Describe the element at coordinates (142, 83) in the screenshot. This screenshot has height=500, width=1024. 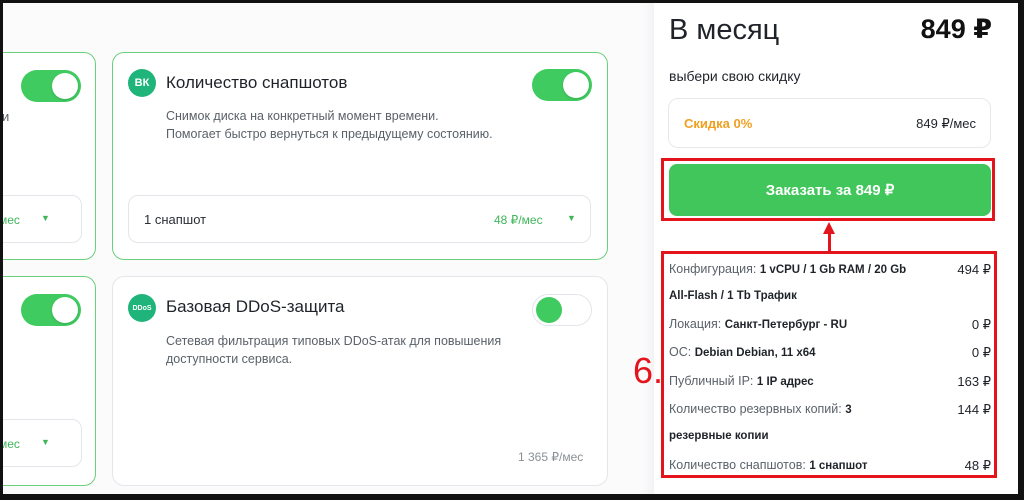
I see `snapshot-badge-icon: ВК` at that location.